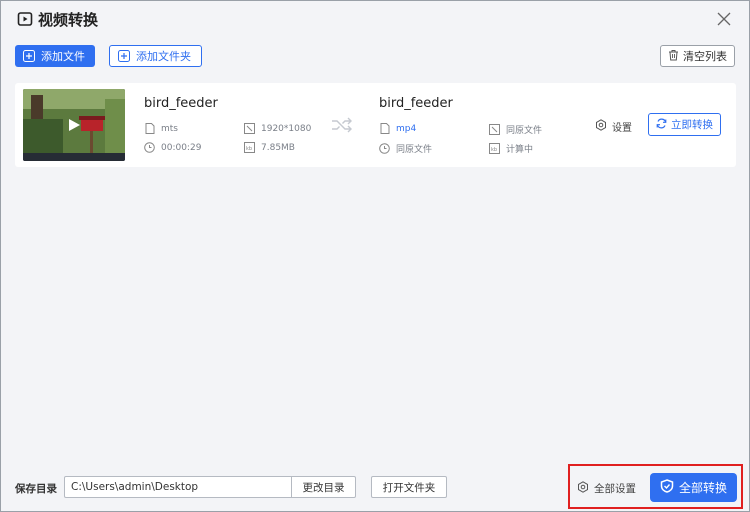  I want to click on clear-list-label: 清空列表, so click(705, 56).